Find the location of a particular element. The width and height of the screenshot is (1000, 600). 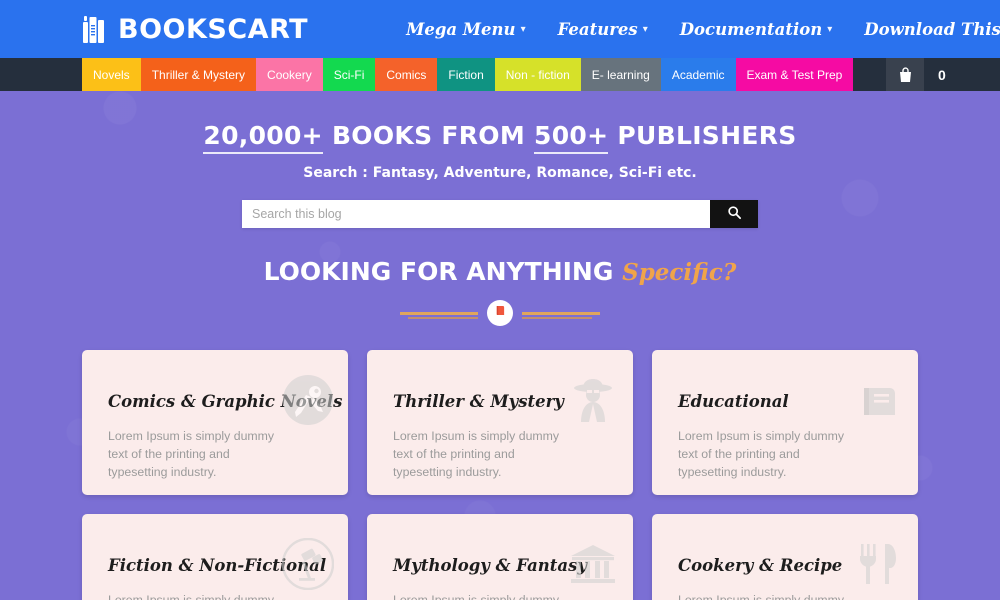

divider-line-right is located at coordinates (561, 313).